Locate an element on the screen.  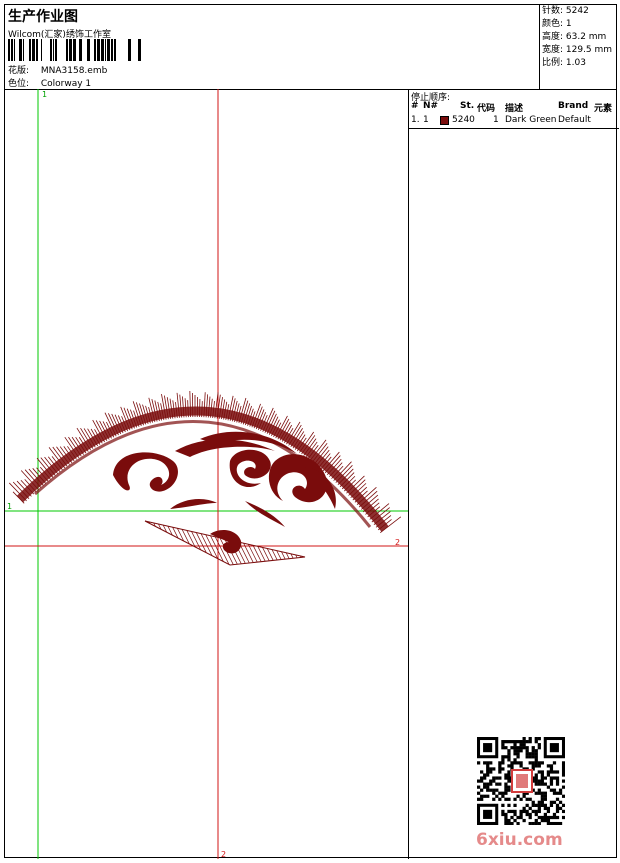
pattern-row: 花版: MNA3158.emb is located at coordinates (57, 69).